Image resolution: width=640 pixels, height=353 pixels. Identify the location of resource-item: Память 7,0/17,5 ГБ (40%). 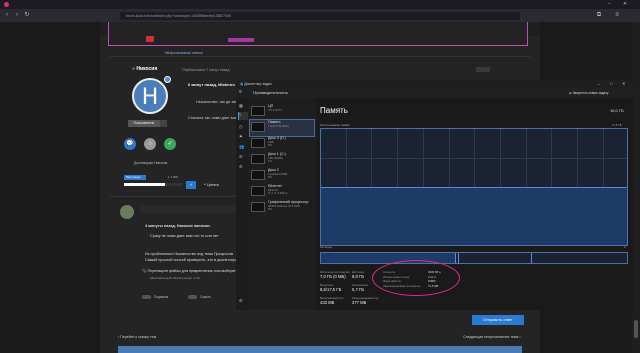
(282, 128).